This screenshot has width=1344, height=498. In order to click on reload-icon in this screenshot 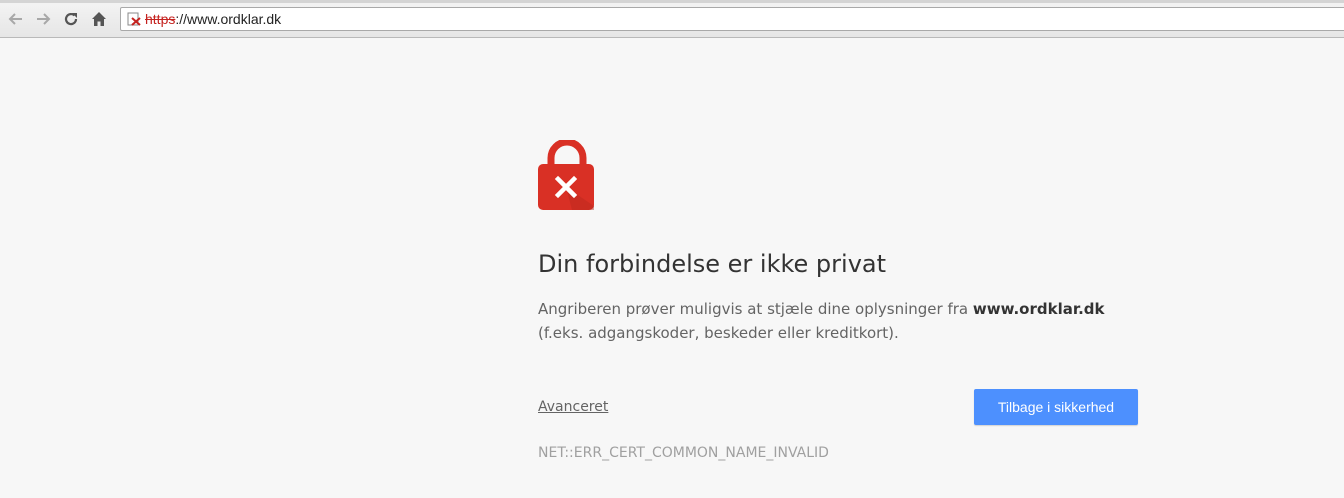, I will do `click(71, 19)`.